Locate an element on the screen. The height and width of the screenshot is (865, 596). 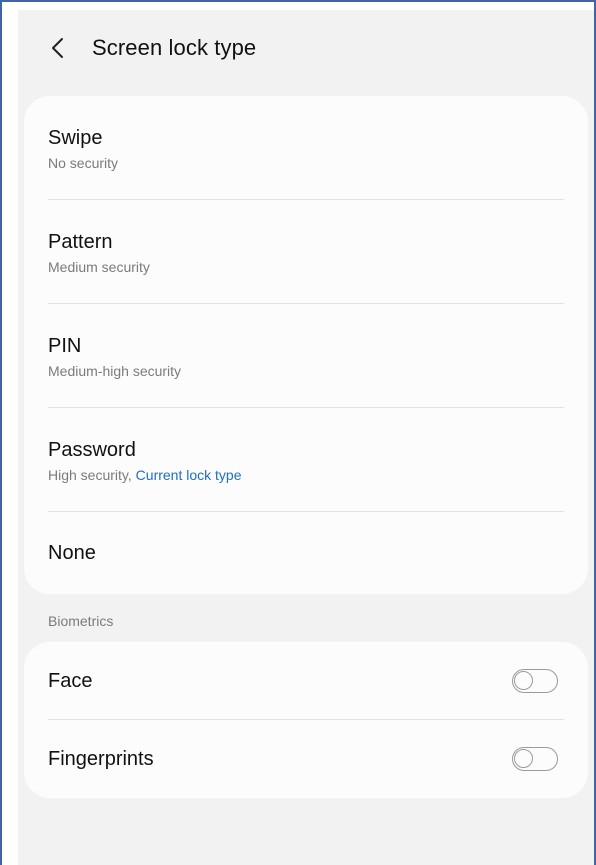
lock-option-label: Swipe is located at coordinates (75, 138).